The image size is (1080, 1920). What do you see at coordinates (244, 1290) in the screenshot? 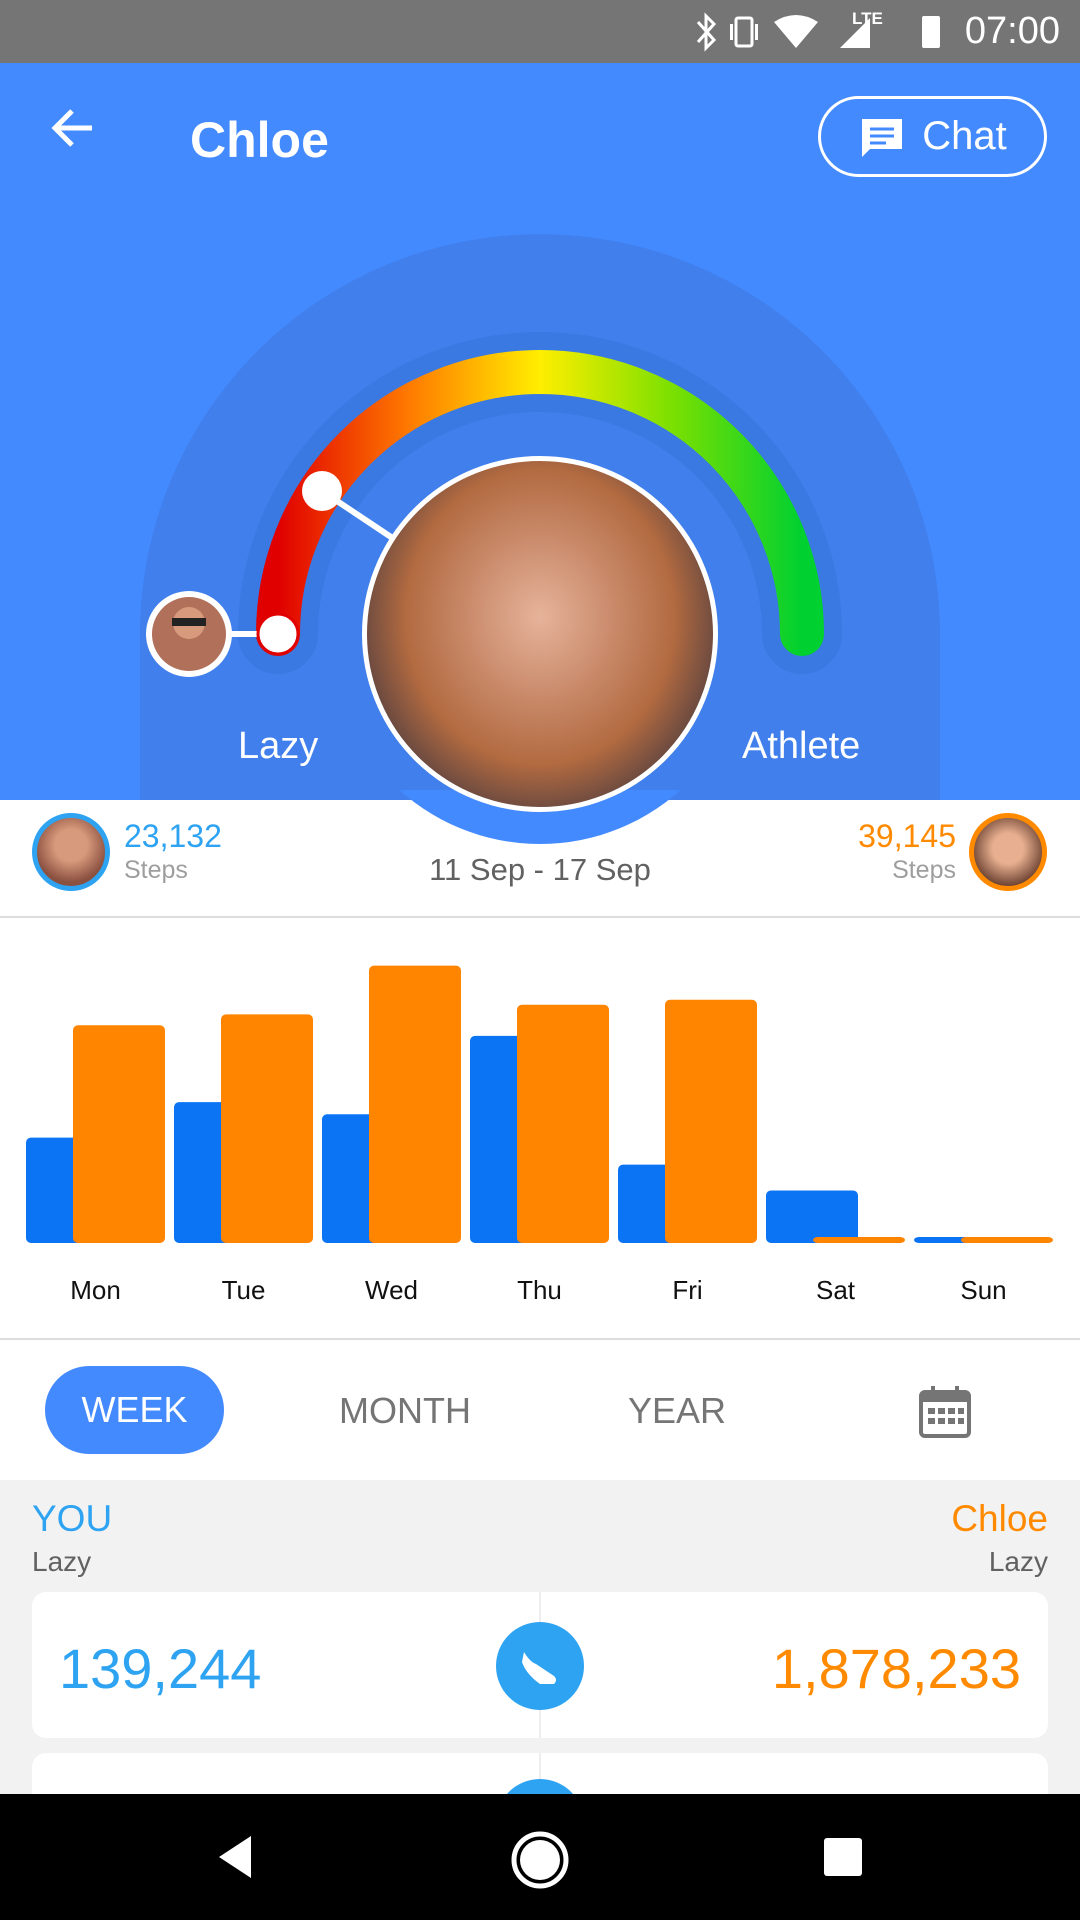
I see `x-tick-label: Tue` at bounding box center [244, 1290].